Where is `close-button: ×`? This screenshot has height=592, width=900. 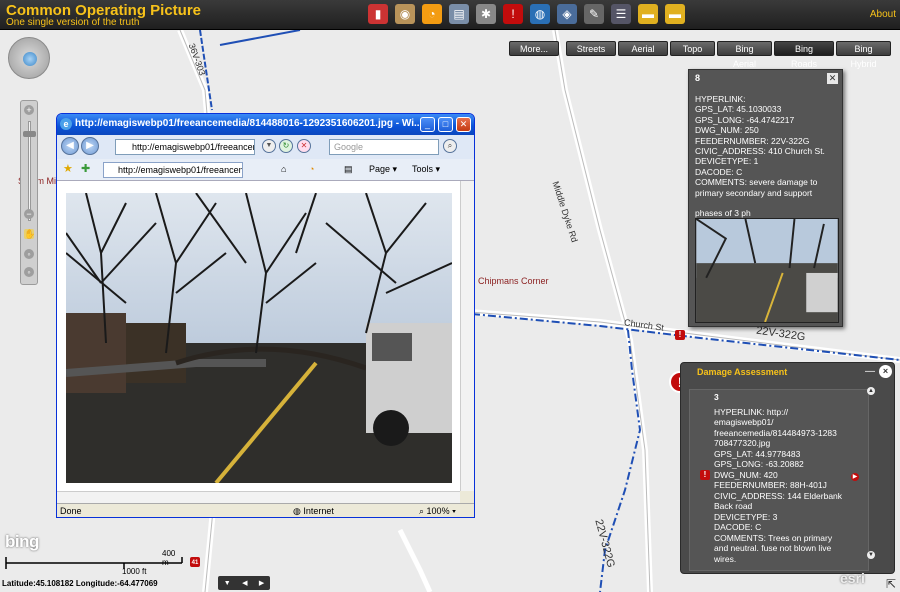 close-button: × is located at coordinates (885, 371).